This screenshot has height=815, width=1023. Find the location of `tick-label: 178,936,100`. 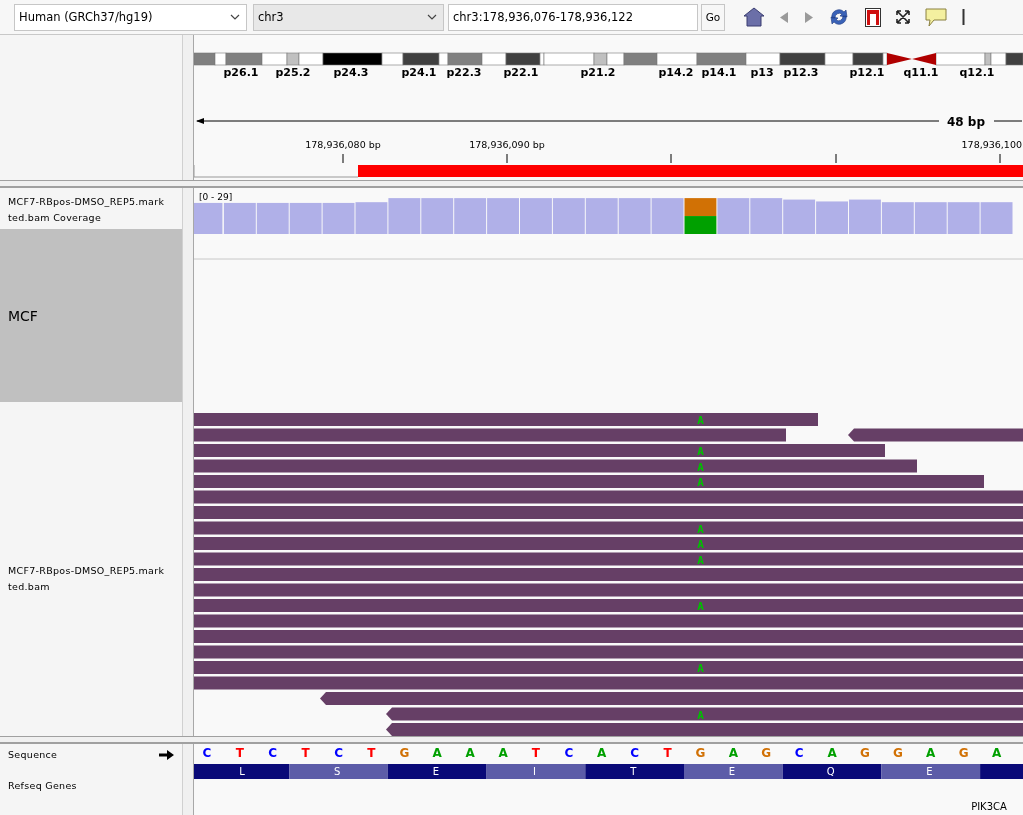

tick-label: 178,936,100 is located at coordinates (991, 144).